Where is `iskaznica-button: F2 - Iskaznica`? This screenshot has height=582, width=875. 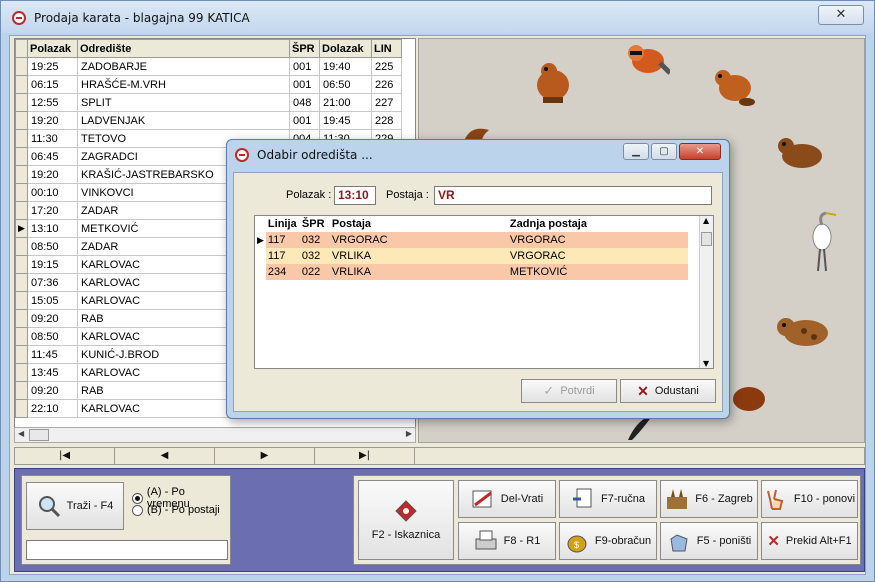
iskaznica-button: F2 - Iskaznica is located at coordinates (406, 520).